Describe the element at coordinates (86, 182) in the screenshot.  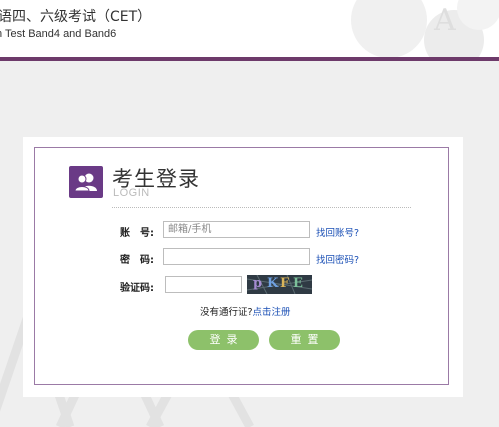
I see `user-group-icon` at that location.